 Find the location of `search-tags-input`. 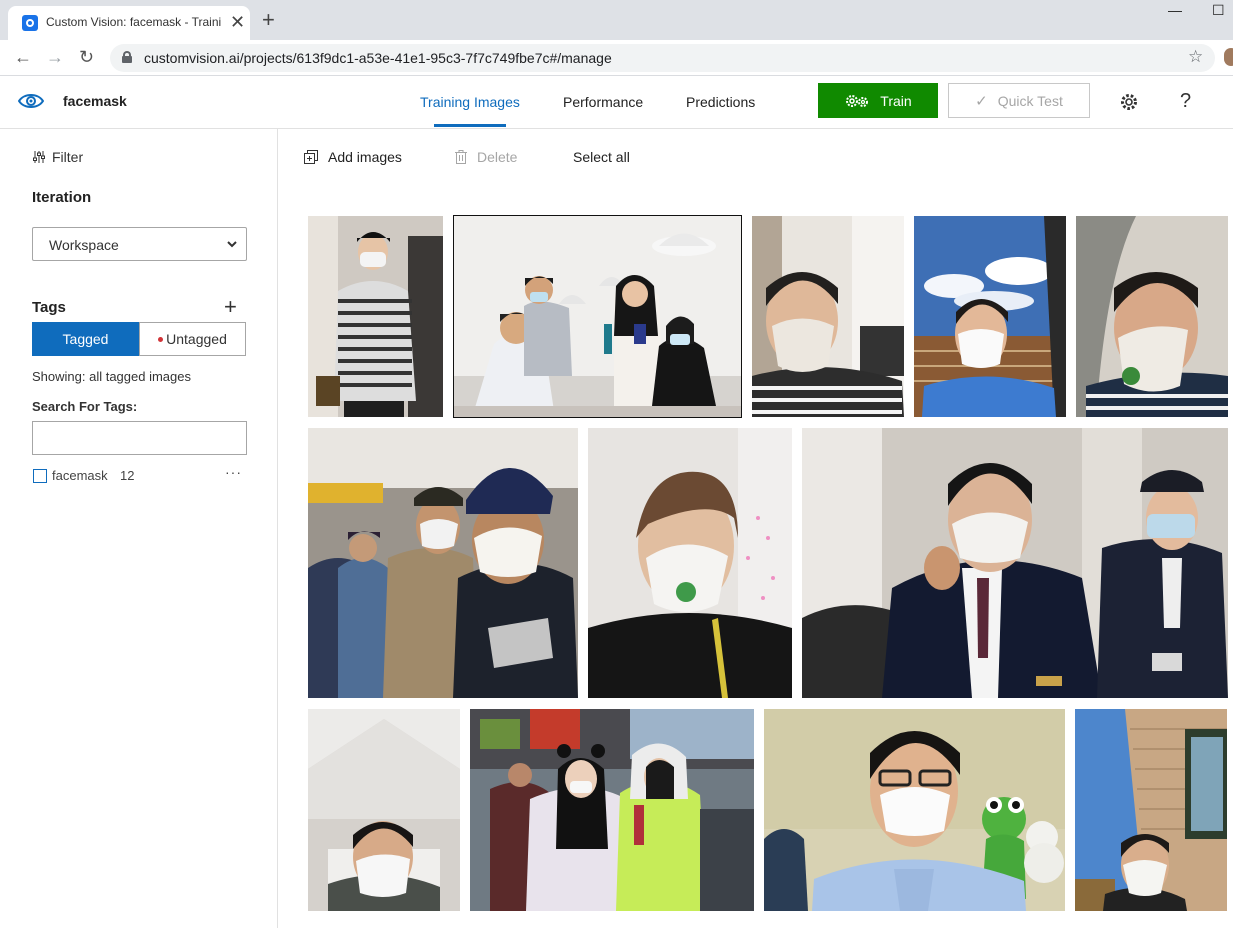

search-tags-input is located at coordinates (139, 438).